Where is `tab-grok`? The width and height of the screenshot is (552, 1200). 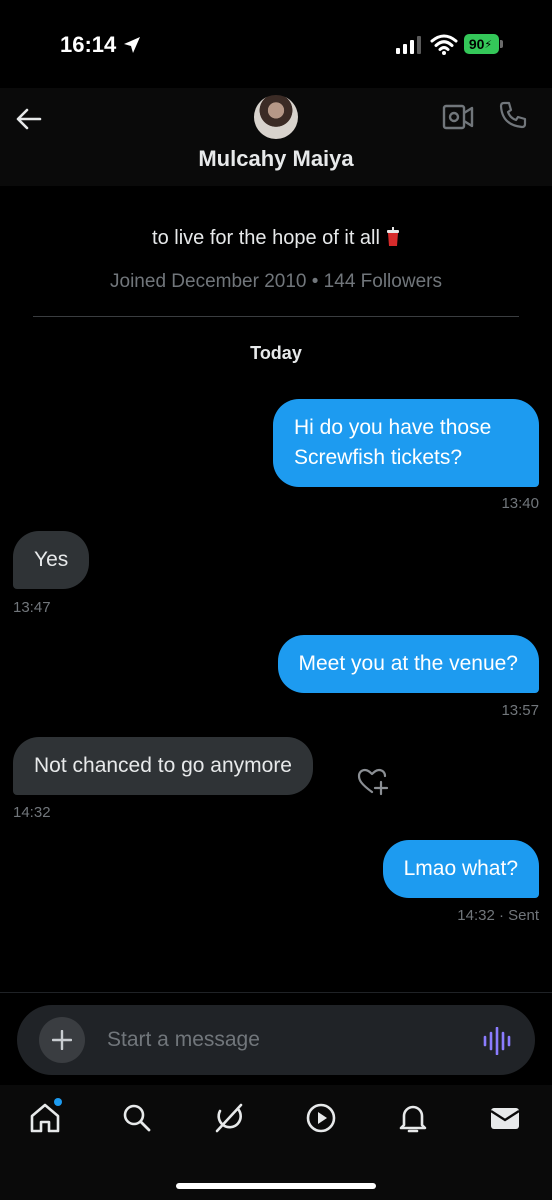
tab-grok is located at coordinates (229, 1118).